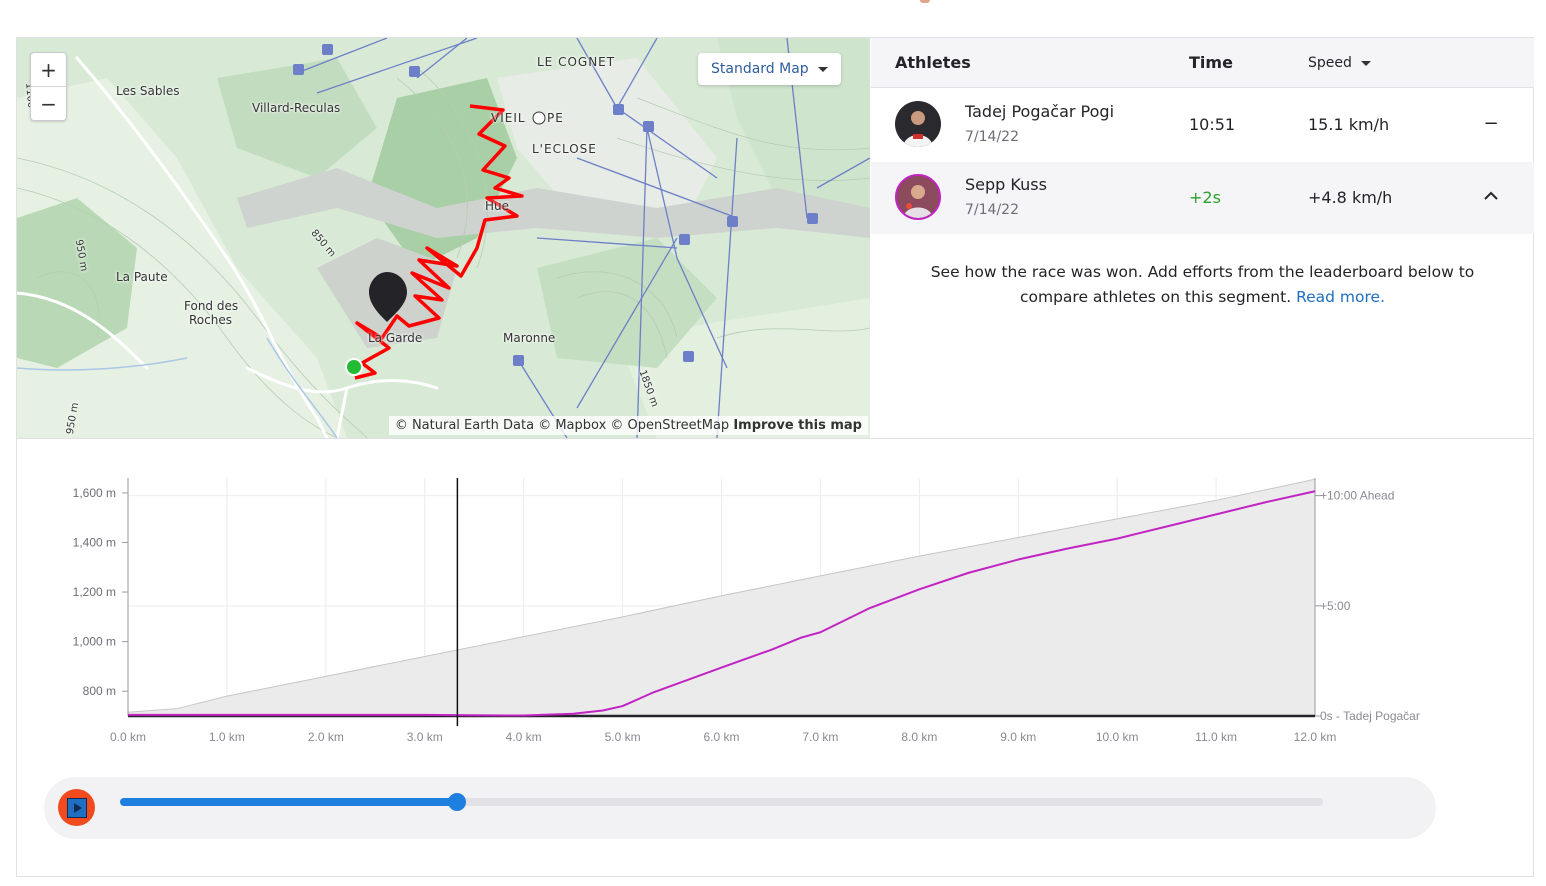  Describe the element at coordinates (925, 1) in the screenshot. I see `top-avatar-fragment` at that location.